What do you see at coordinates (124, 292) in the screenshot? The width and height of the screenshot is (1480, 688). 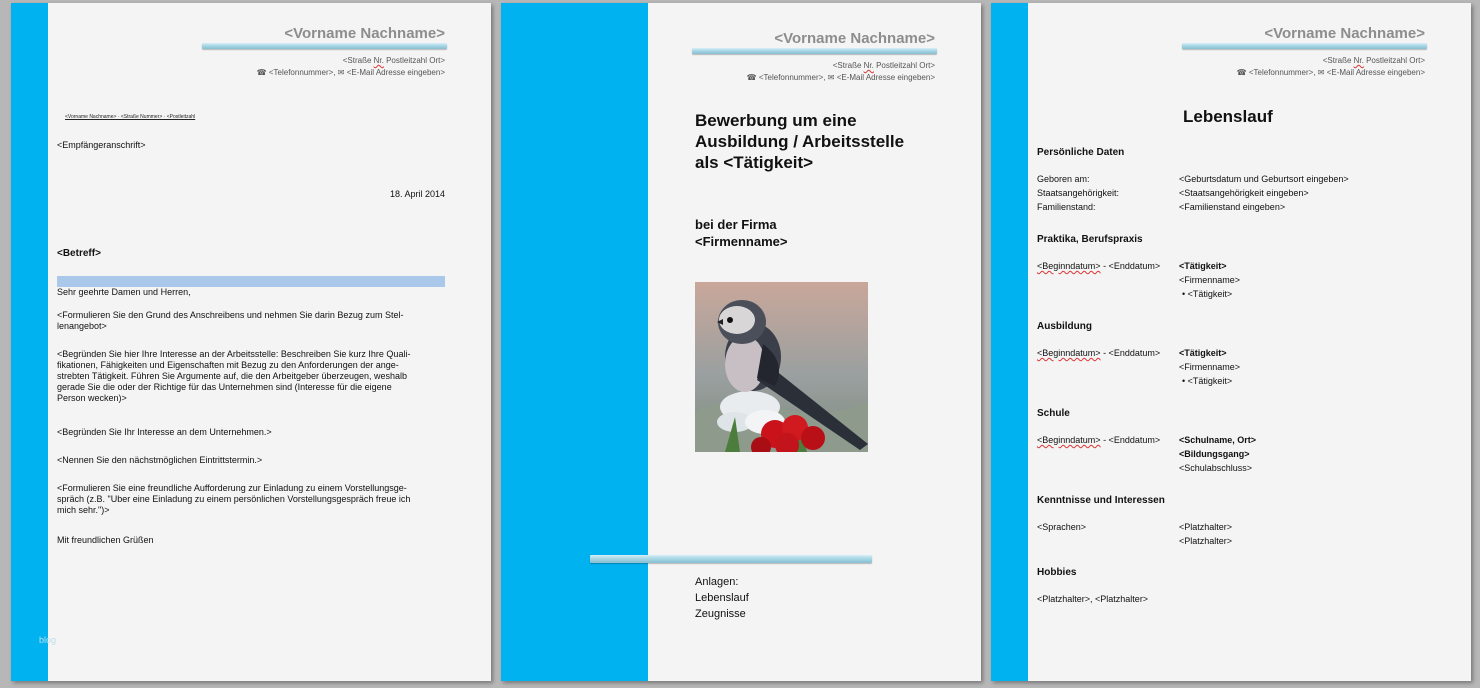 I see `salutation: Sehr geehrte Damen und Herren,` at bounding box center [124, 292].